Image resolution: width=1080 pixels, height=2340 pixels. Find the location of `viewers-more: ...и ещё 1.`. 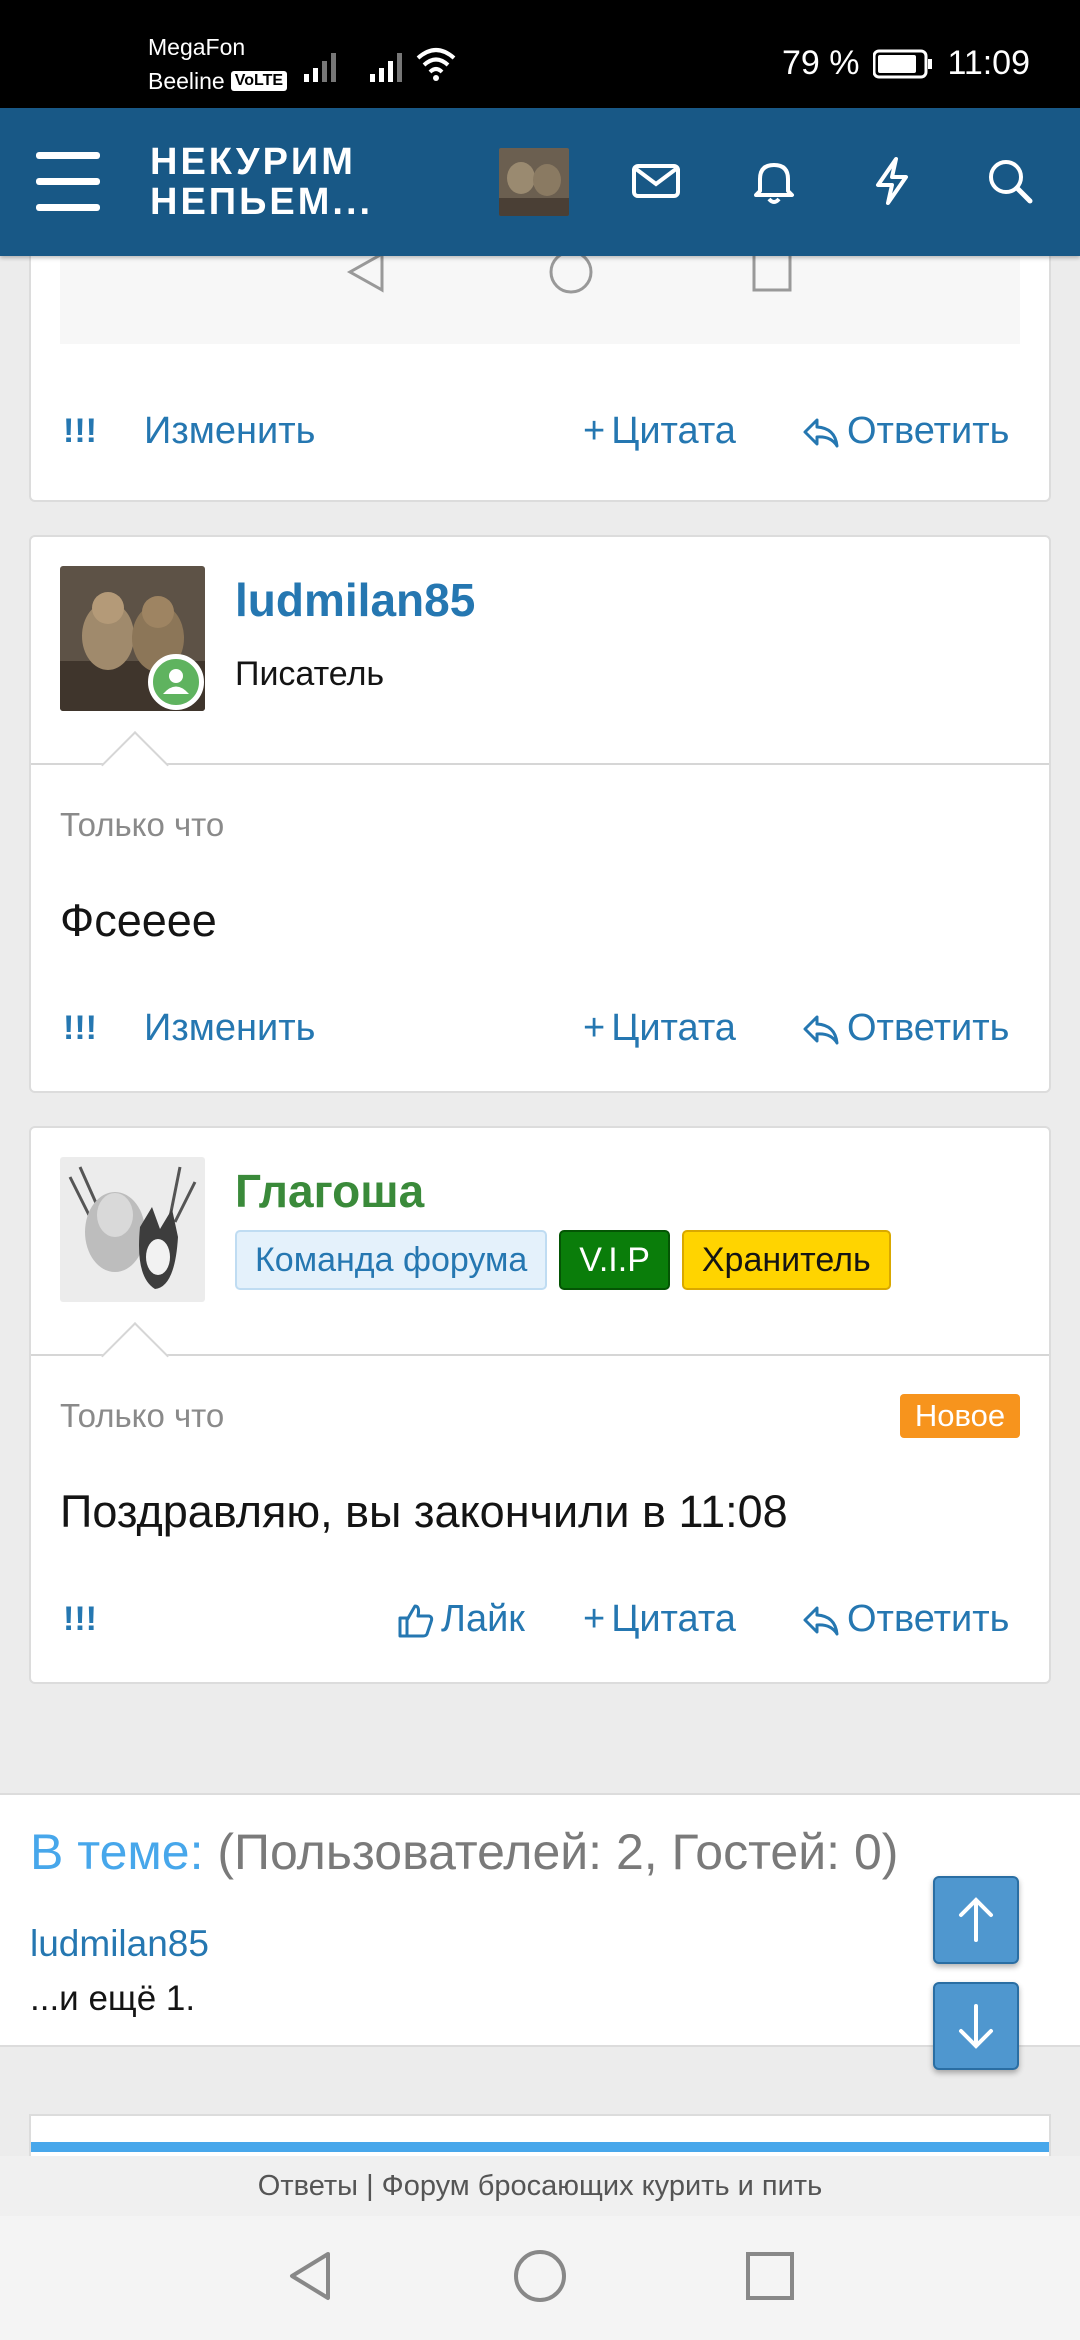

viewers-more: ...и ещё 1. is located at coordinates (113, 1998).